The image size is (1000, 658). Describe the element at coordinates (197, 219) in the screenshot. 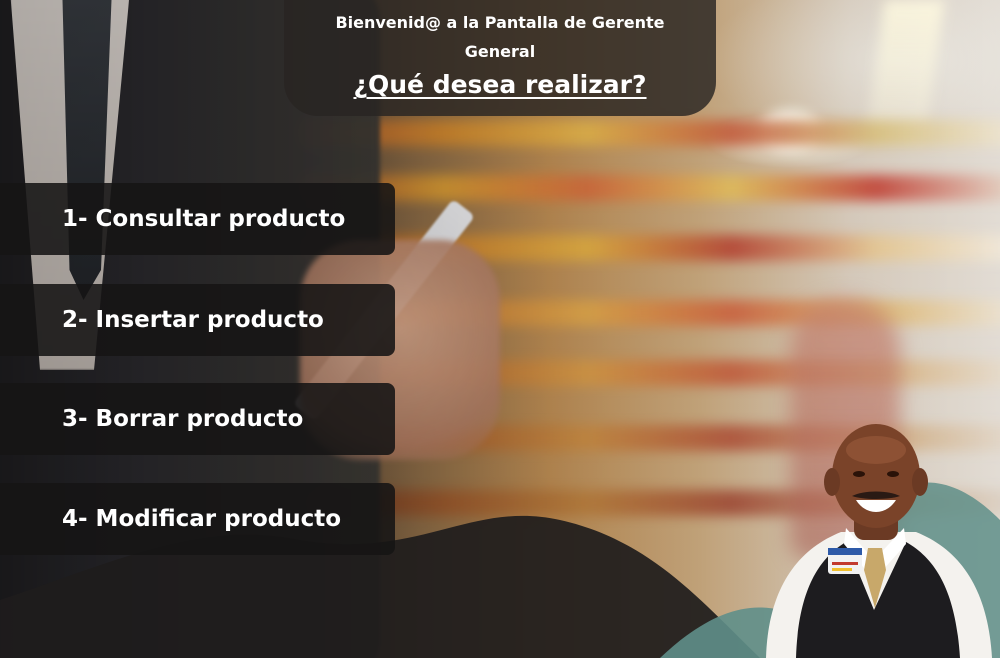

I see `consultar-producto-button: 1- Consultar producto` at that location.